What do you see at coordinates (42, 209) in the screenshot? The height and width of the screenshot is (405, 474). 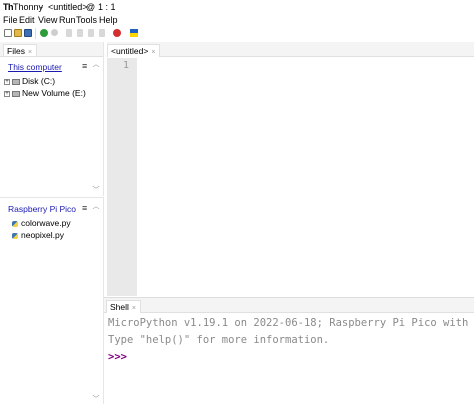 I see `pico-section-title: Raspberry Pi Pico` at bounding box center [42, 209].